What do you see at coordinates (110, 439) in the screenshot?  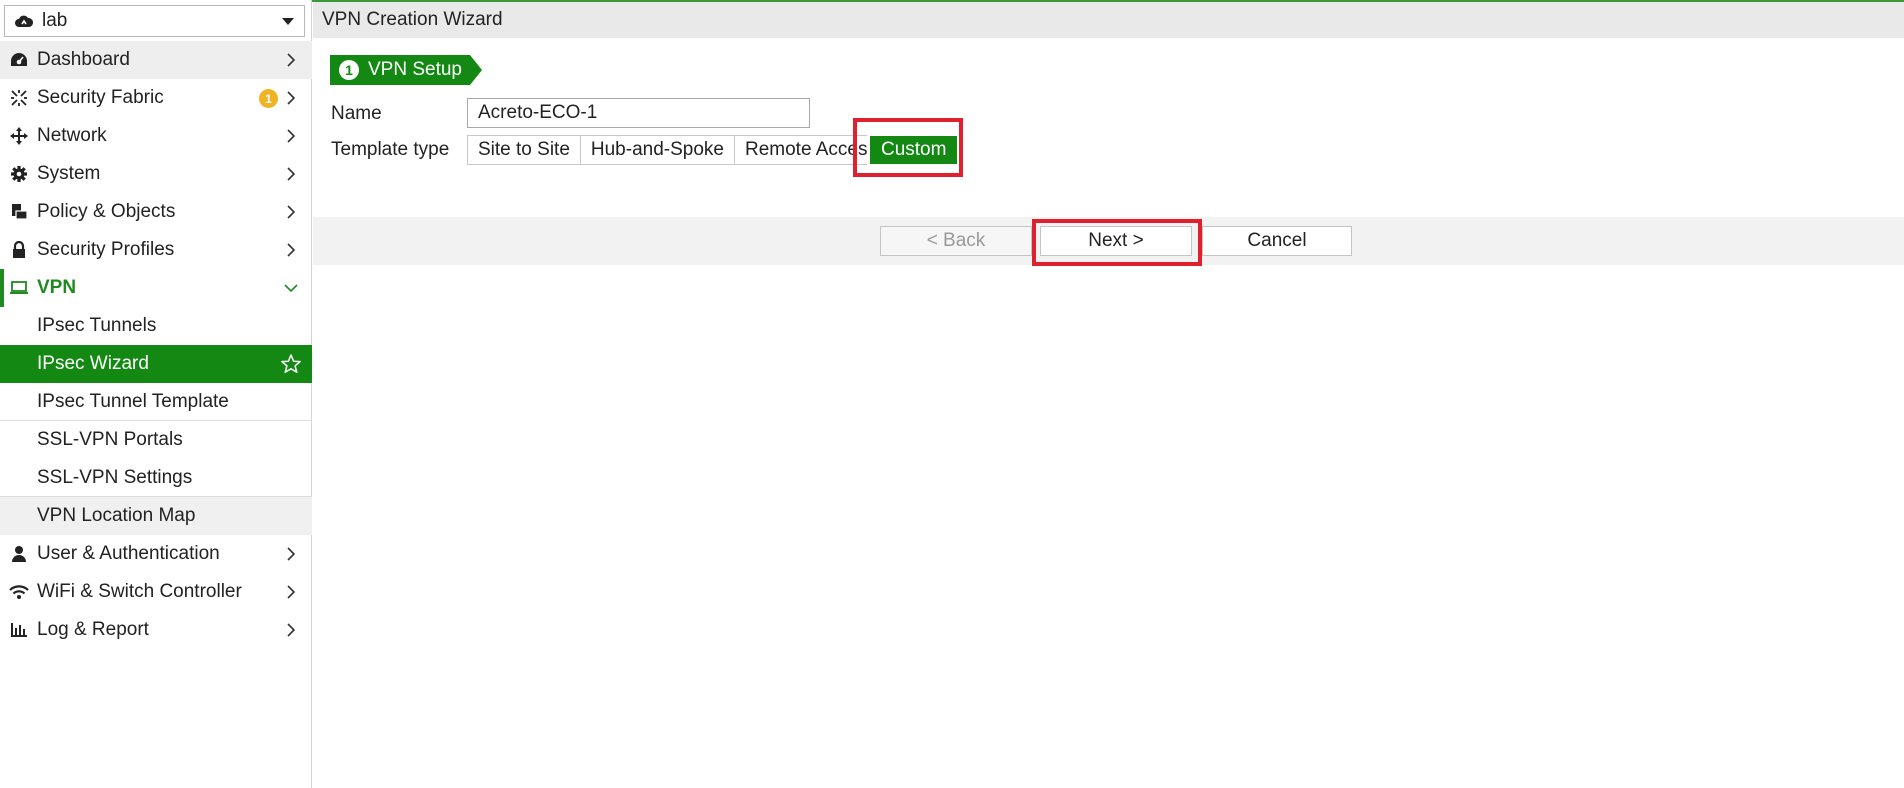 I see `sidebar-subitem-label: SSL-VPN Portals` at bounding box center [110, 439].